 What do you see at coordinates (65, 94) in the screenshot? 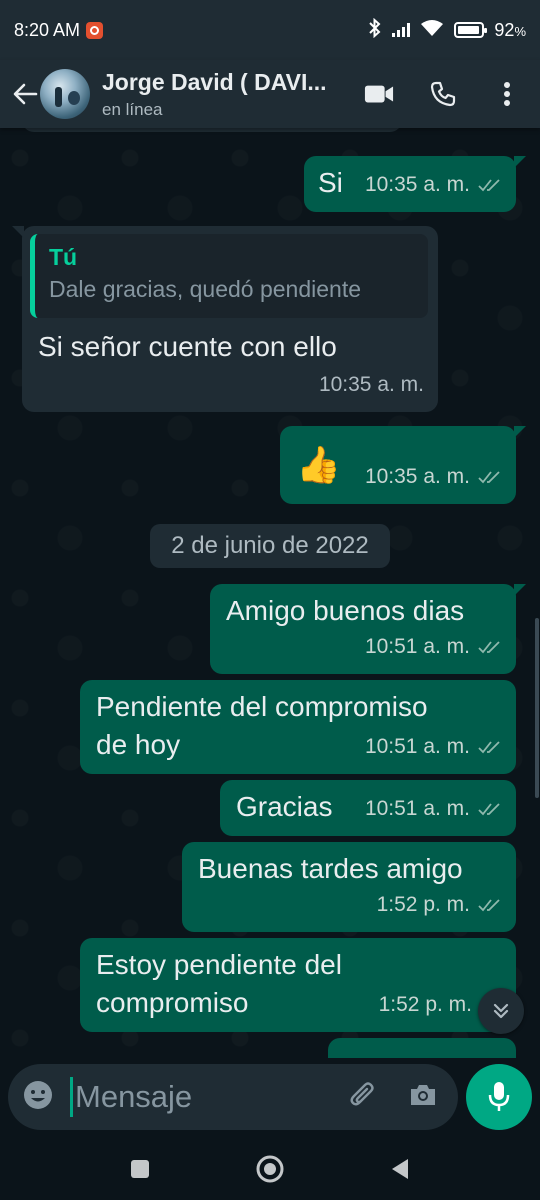
I see `avatar` at bounding box center [65, 94].